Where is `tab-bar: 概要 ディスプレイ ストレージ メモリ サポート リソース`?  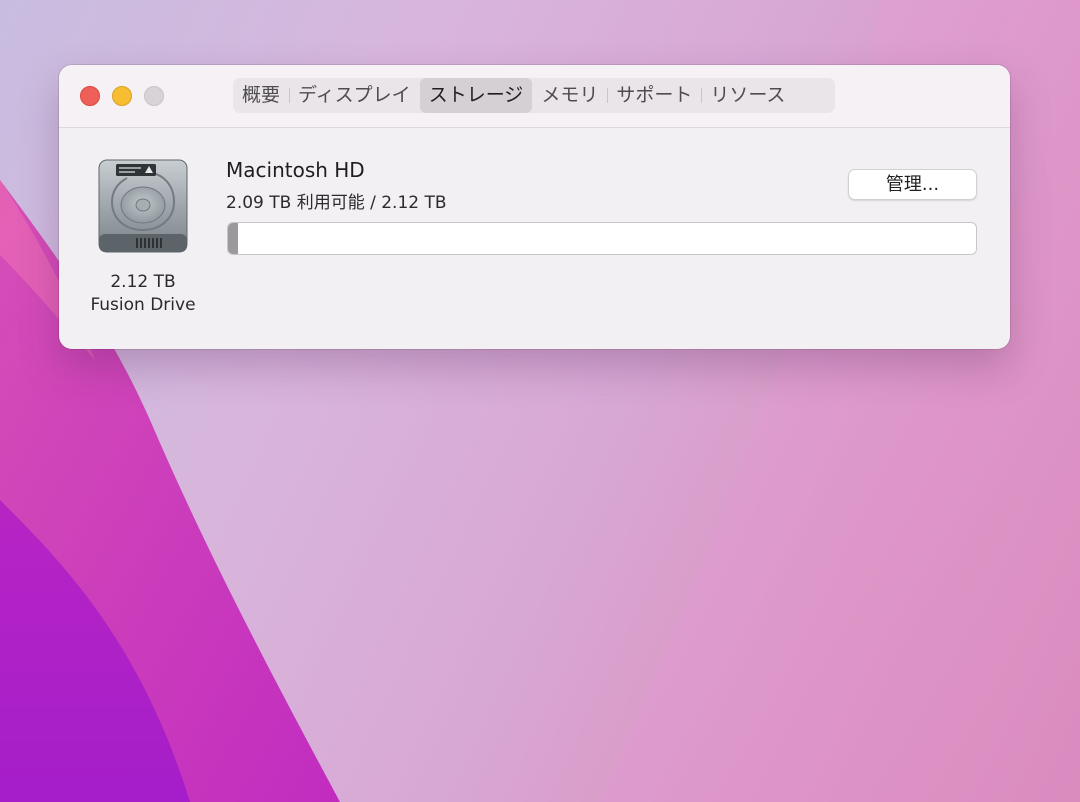 tab-bar: 概要 ディスプレイ ストレージ メモリ サポート リソース is located at coordinates (534, 95).